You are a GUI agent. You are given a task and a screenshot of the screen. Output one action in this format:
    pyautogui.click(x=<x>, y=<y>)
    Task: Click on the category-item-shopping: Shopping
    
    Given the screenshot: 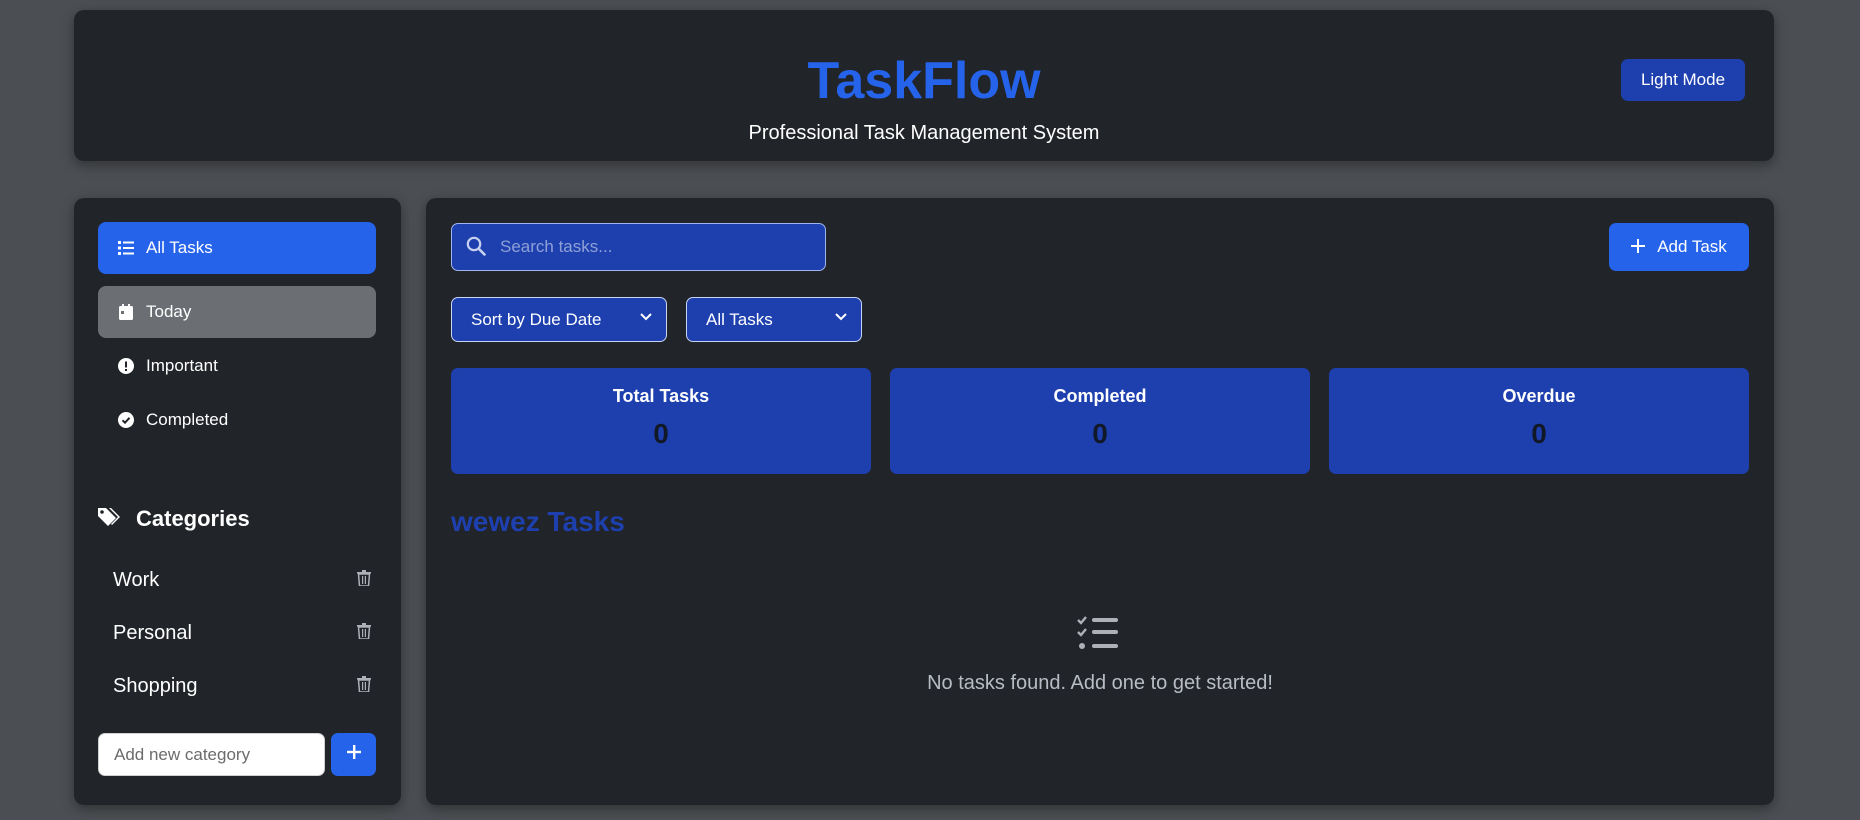 What is the action you would take?
    pyautogui.click(x=244, y=686)
    